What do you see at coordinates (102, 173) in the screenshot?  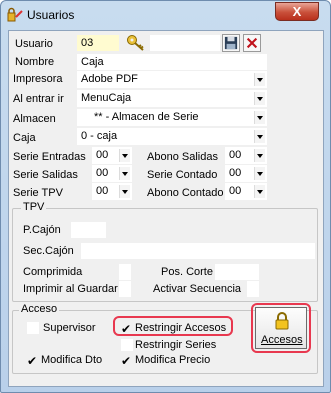 I see `serie-salidas-value: 00` at bounding box center [102, 173].